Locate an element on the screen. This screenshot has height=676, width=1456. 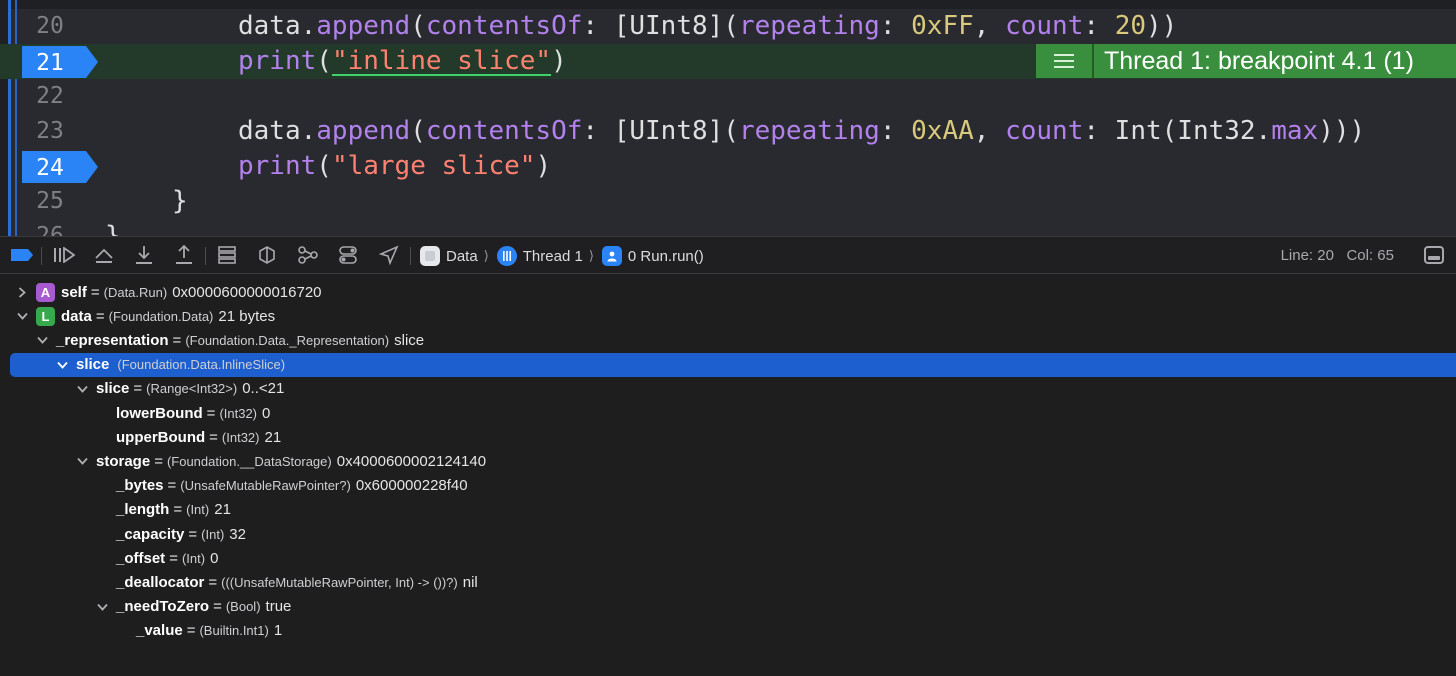
step-into-icon is located at coordinates (144, 255).